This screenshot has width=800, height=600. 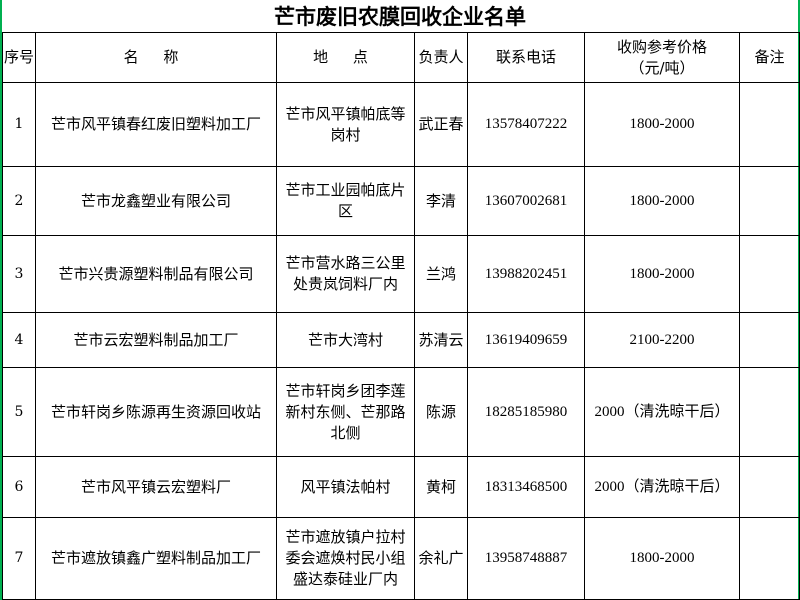 What do you see at coordinates (441, 558) in the screenshot?
I see `cell-contact: 余礼广` at bounding box center [441, 558].